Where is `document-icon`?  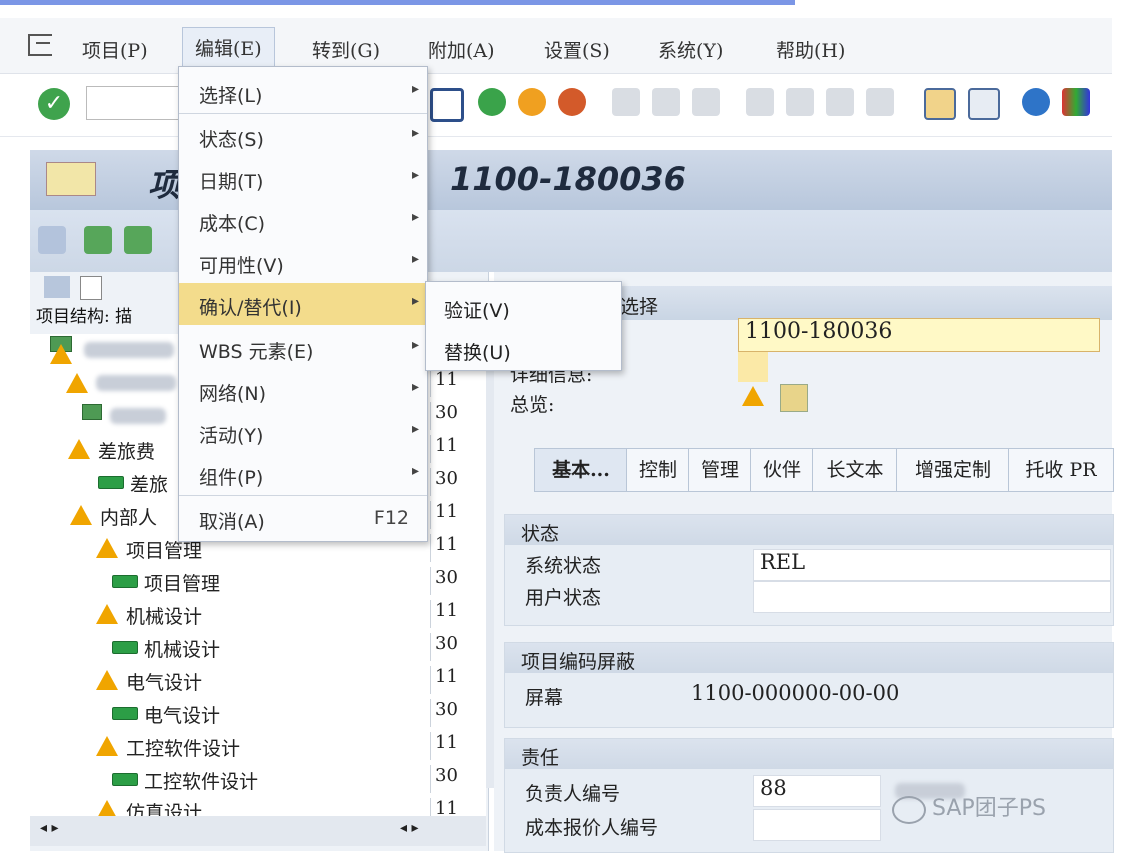 document-icon is located at coordinates (91, 288).